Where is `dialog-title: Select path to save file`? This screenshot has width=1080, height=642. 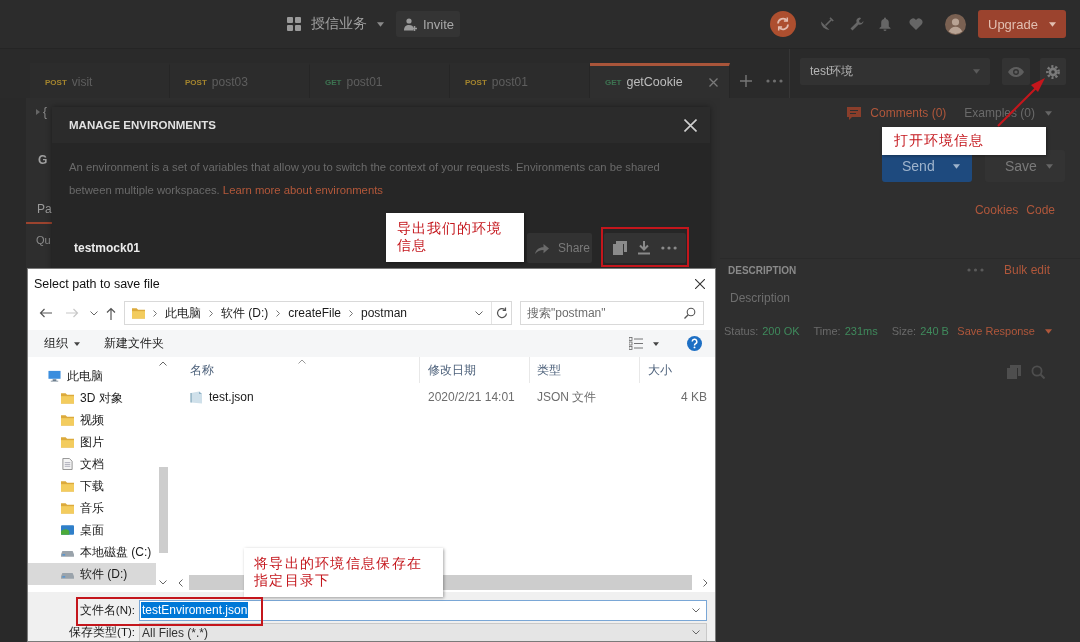
dialog-title: Select path to save file is located at coordinates (97, 284).